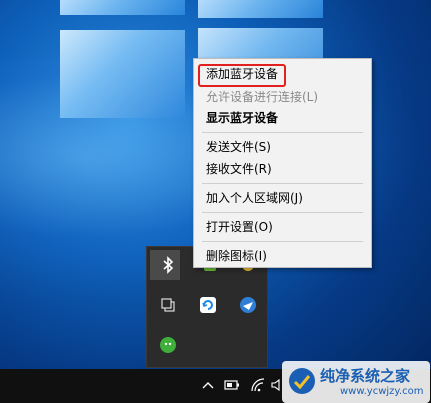 The image size is (431, 403). Describe the element at coordinates (168, 265) in the screenshot. I see `bluetooth-icon` at that location.